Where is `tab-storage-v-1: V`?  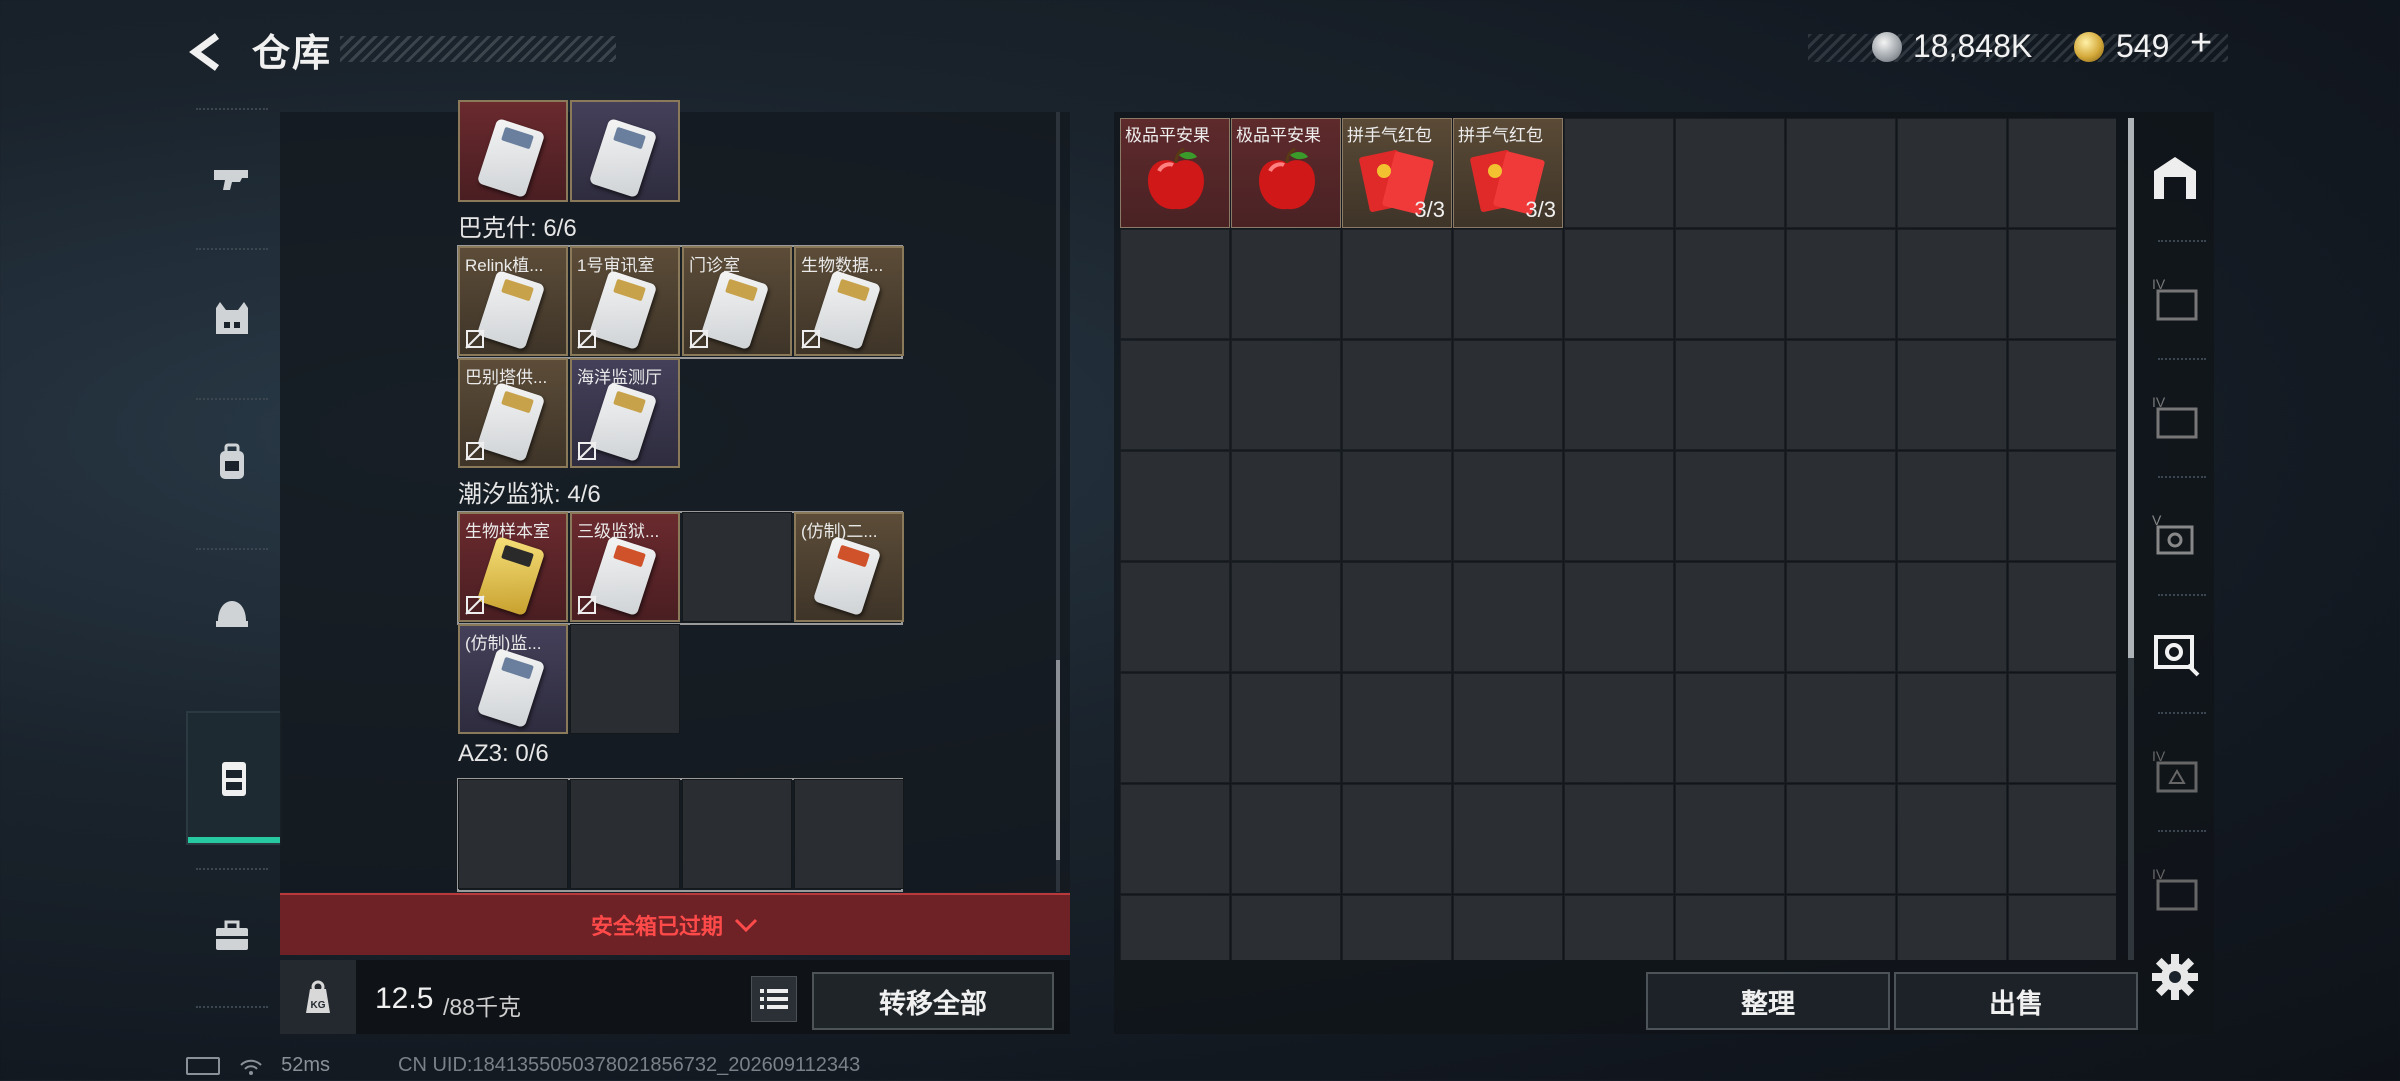
tab-storage-v-1: V is located at coordinates (2175, 534).